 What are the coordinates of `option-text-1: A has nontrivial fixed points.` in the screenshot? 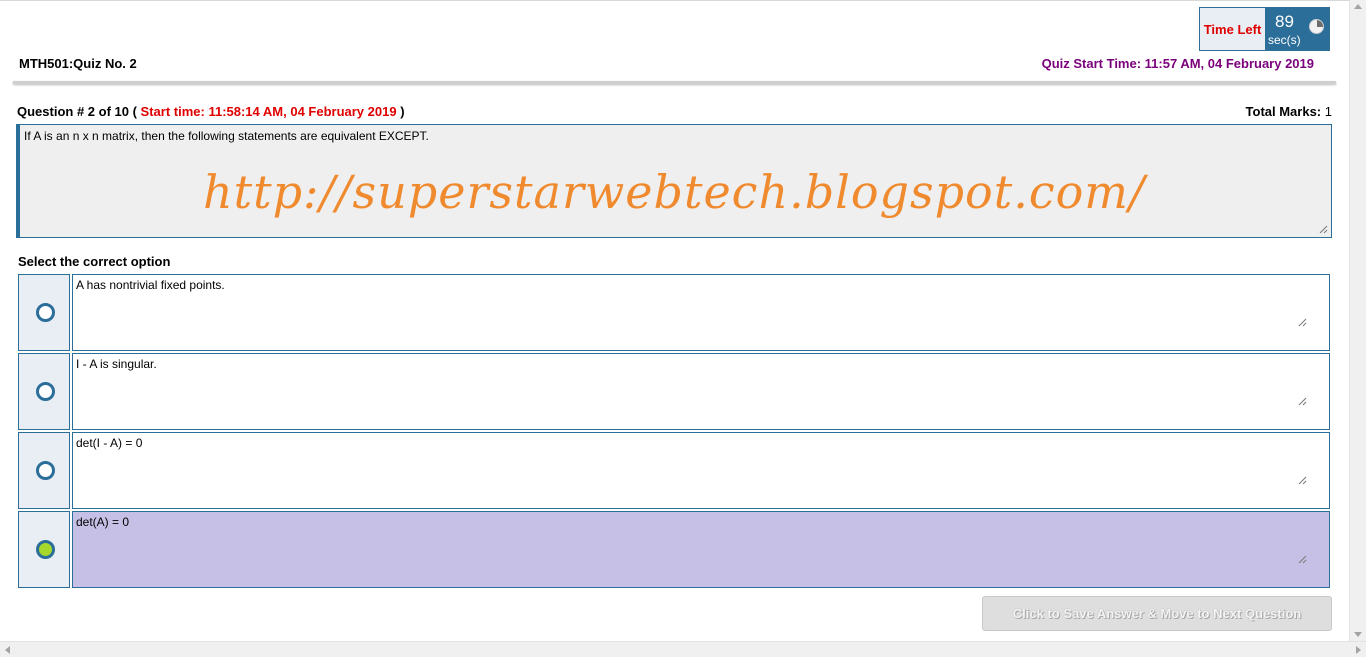 It's located at (150, 285).